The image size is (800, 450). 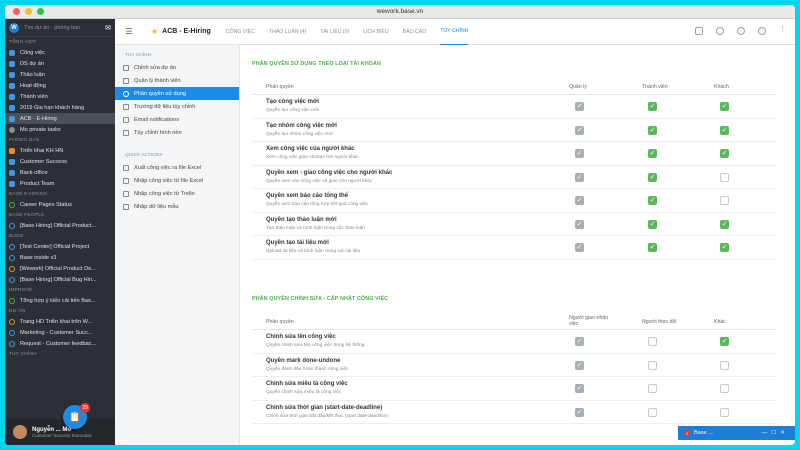 What do you see at coordinates (60, 183) in the screenshot?
I see `sidebar-item: Product Team` at bounding box center [60, 183].